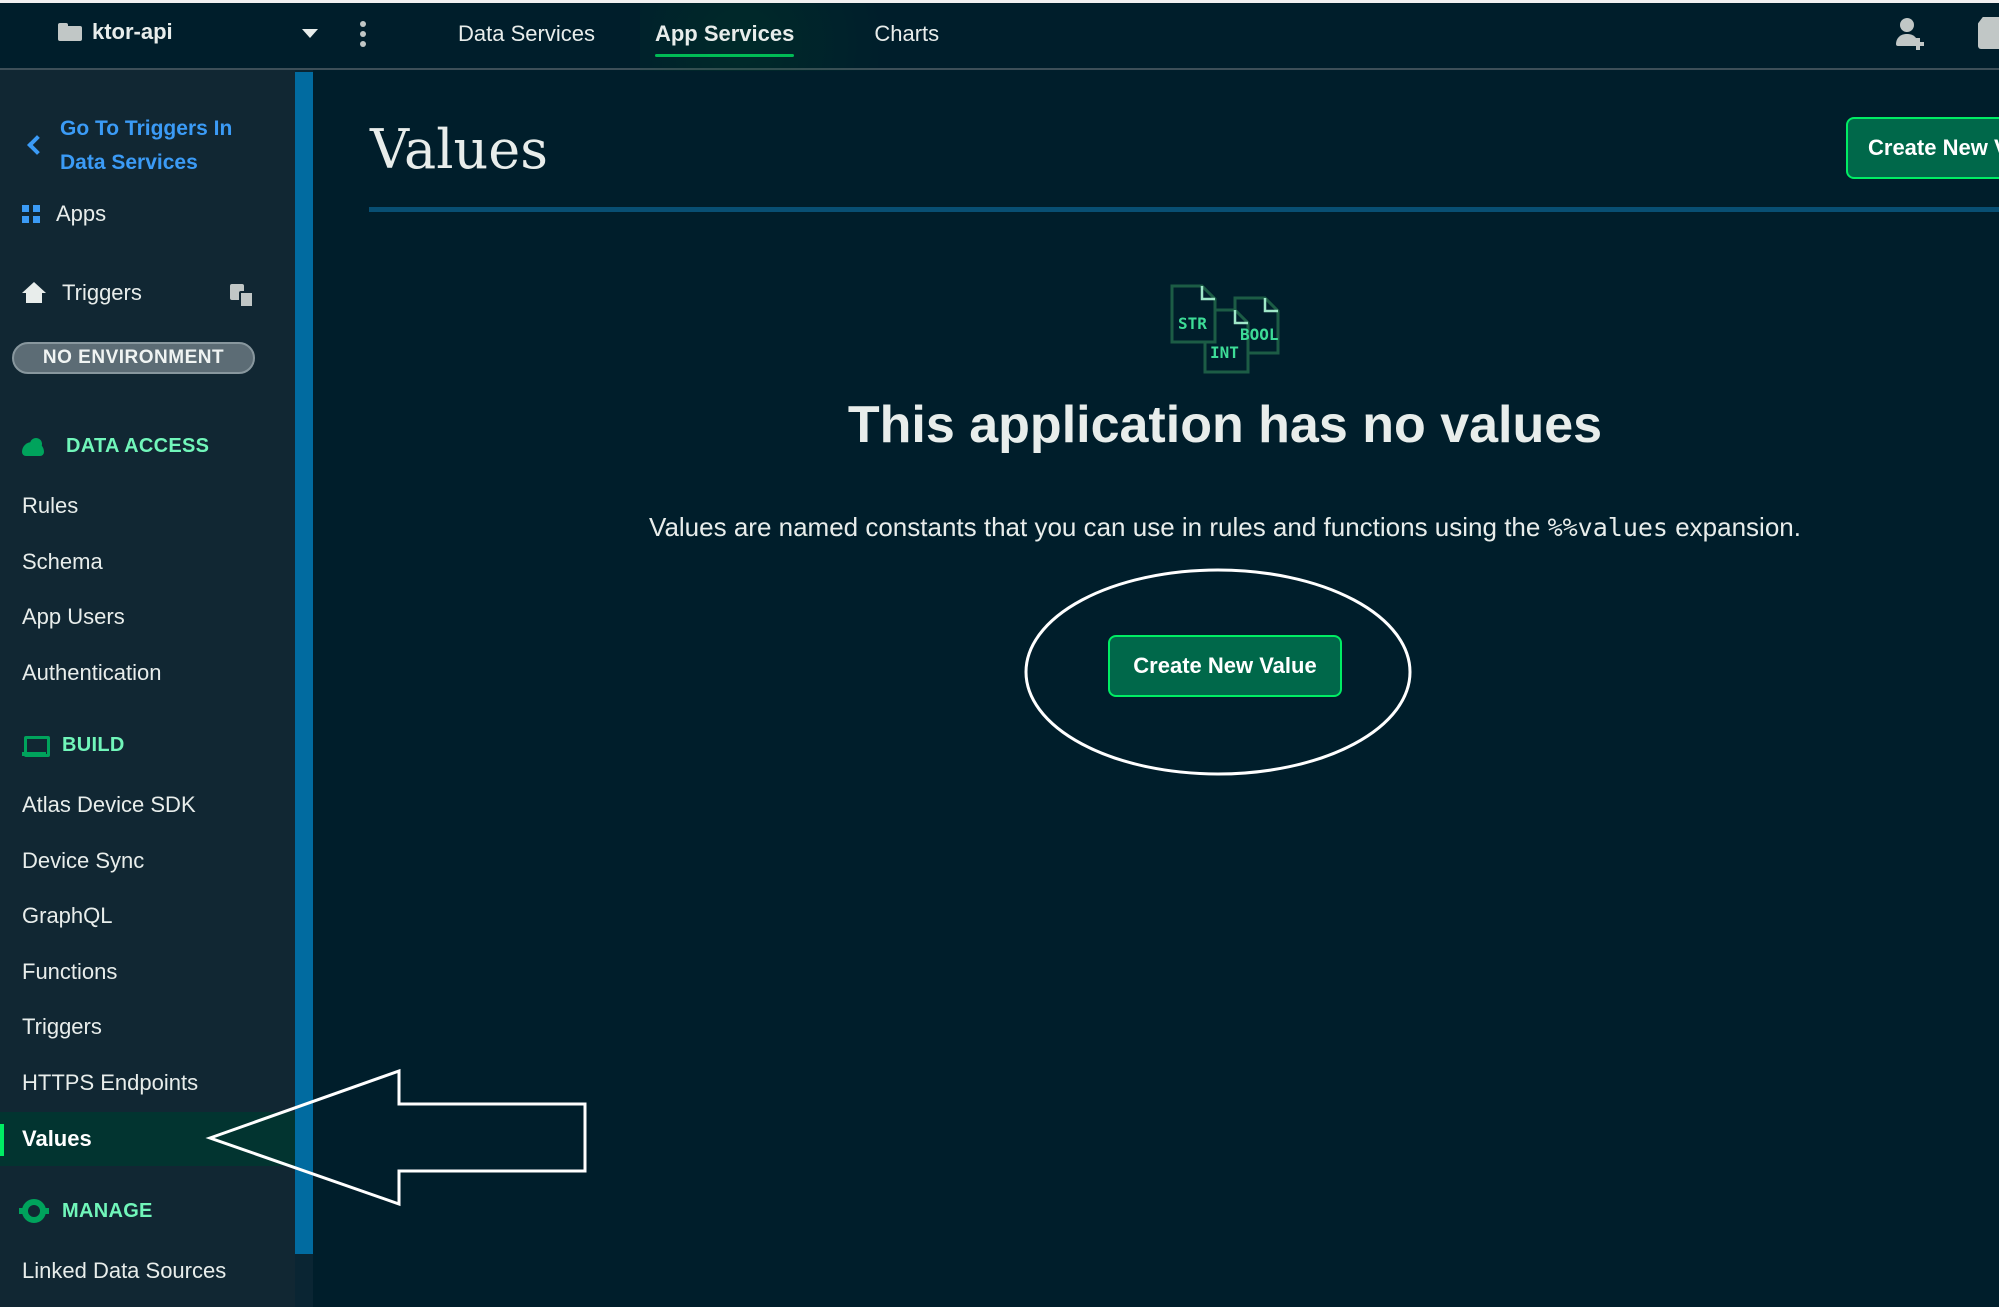  What do you see at coordinates (304, 663) in the screenshot?
I see `sidebar-scrollbar` at bounding box center [304, 663].